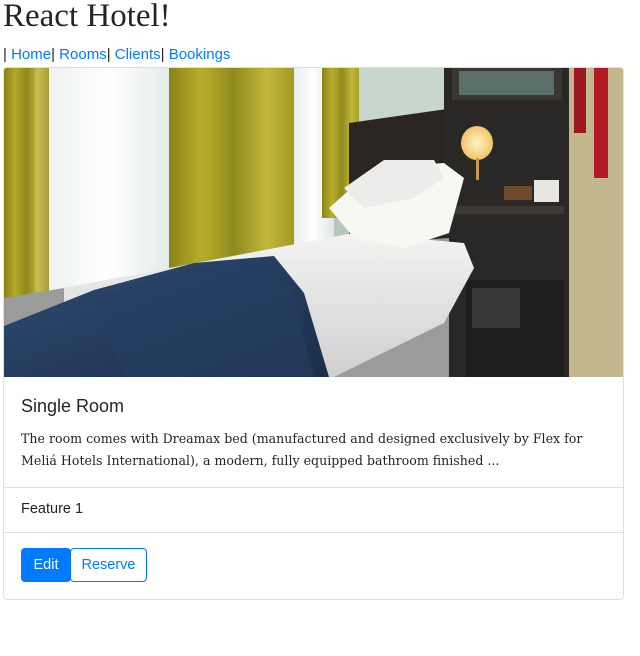 This screenshot has height=656, width=640. What do you see at coordinates (200, 54) in the screenshot?
I see `nav-link-bookings: Bookings` at bounding box center [200, 54].